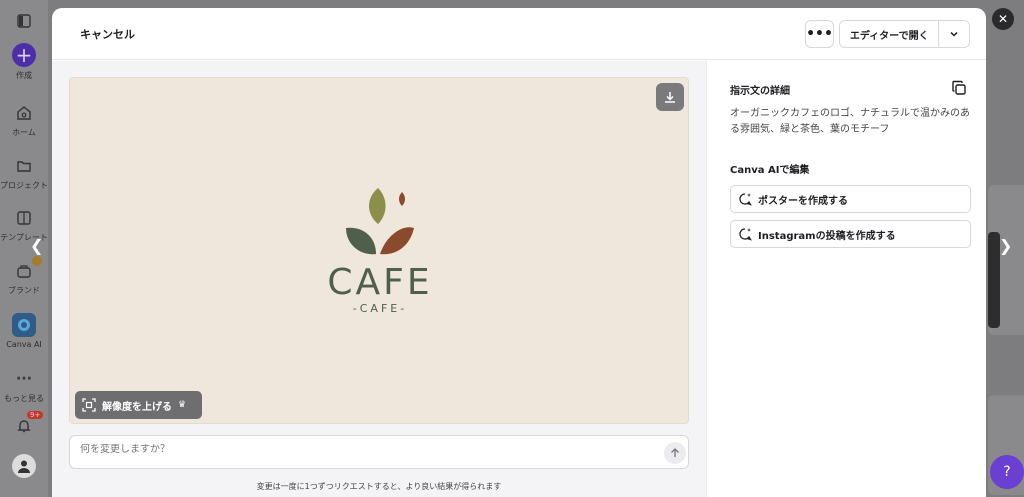 The width and height of the screenshot is (1024, 497). I want to click on logo-main-text: CAFE, so click(380, 282).